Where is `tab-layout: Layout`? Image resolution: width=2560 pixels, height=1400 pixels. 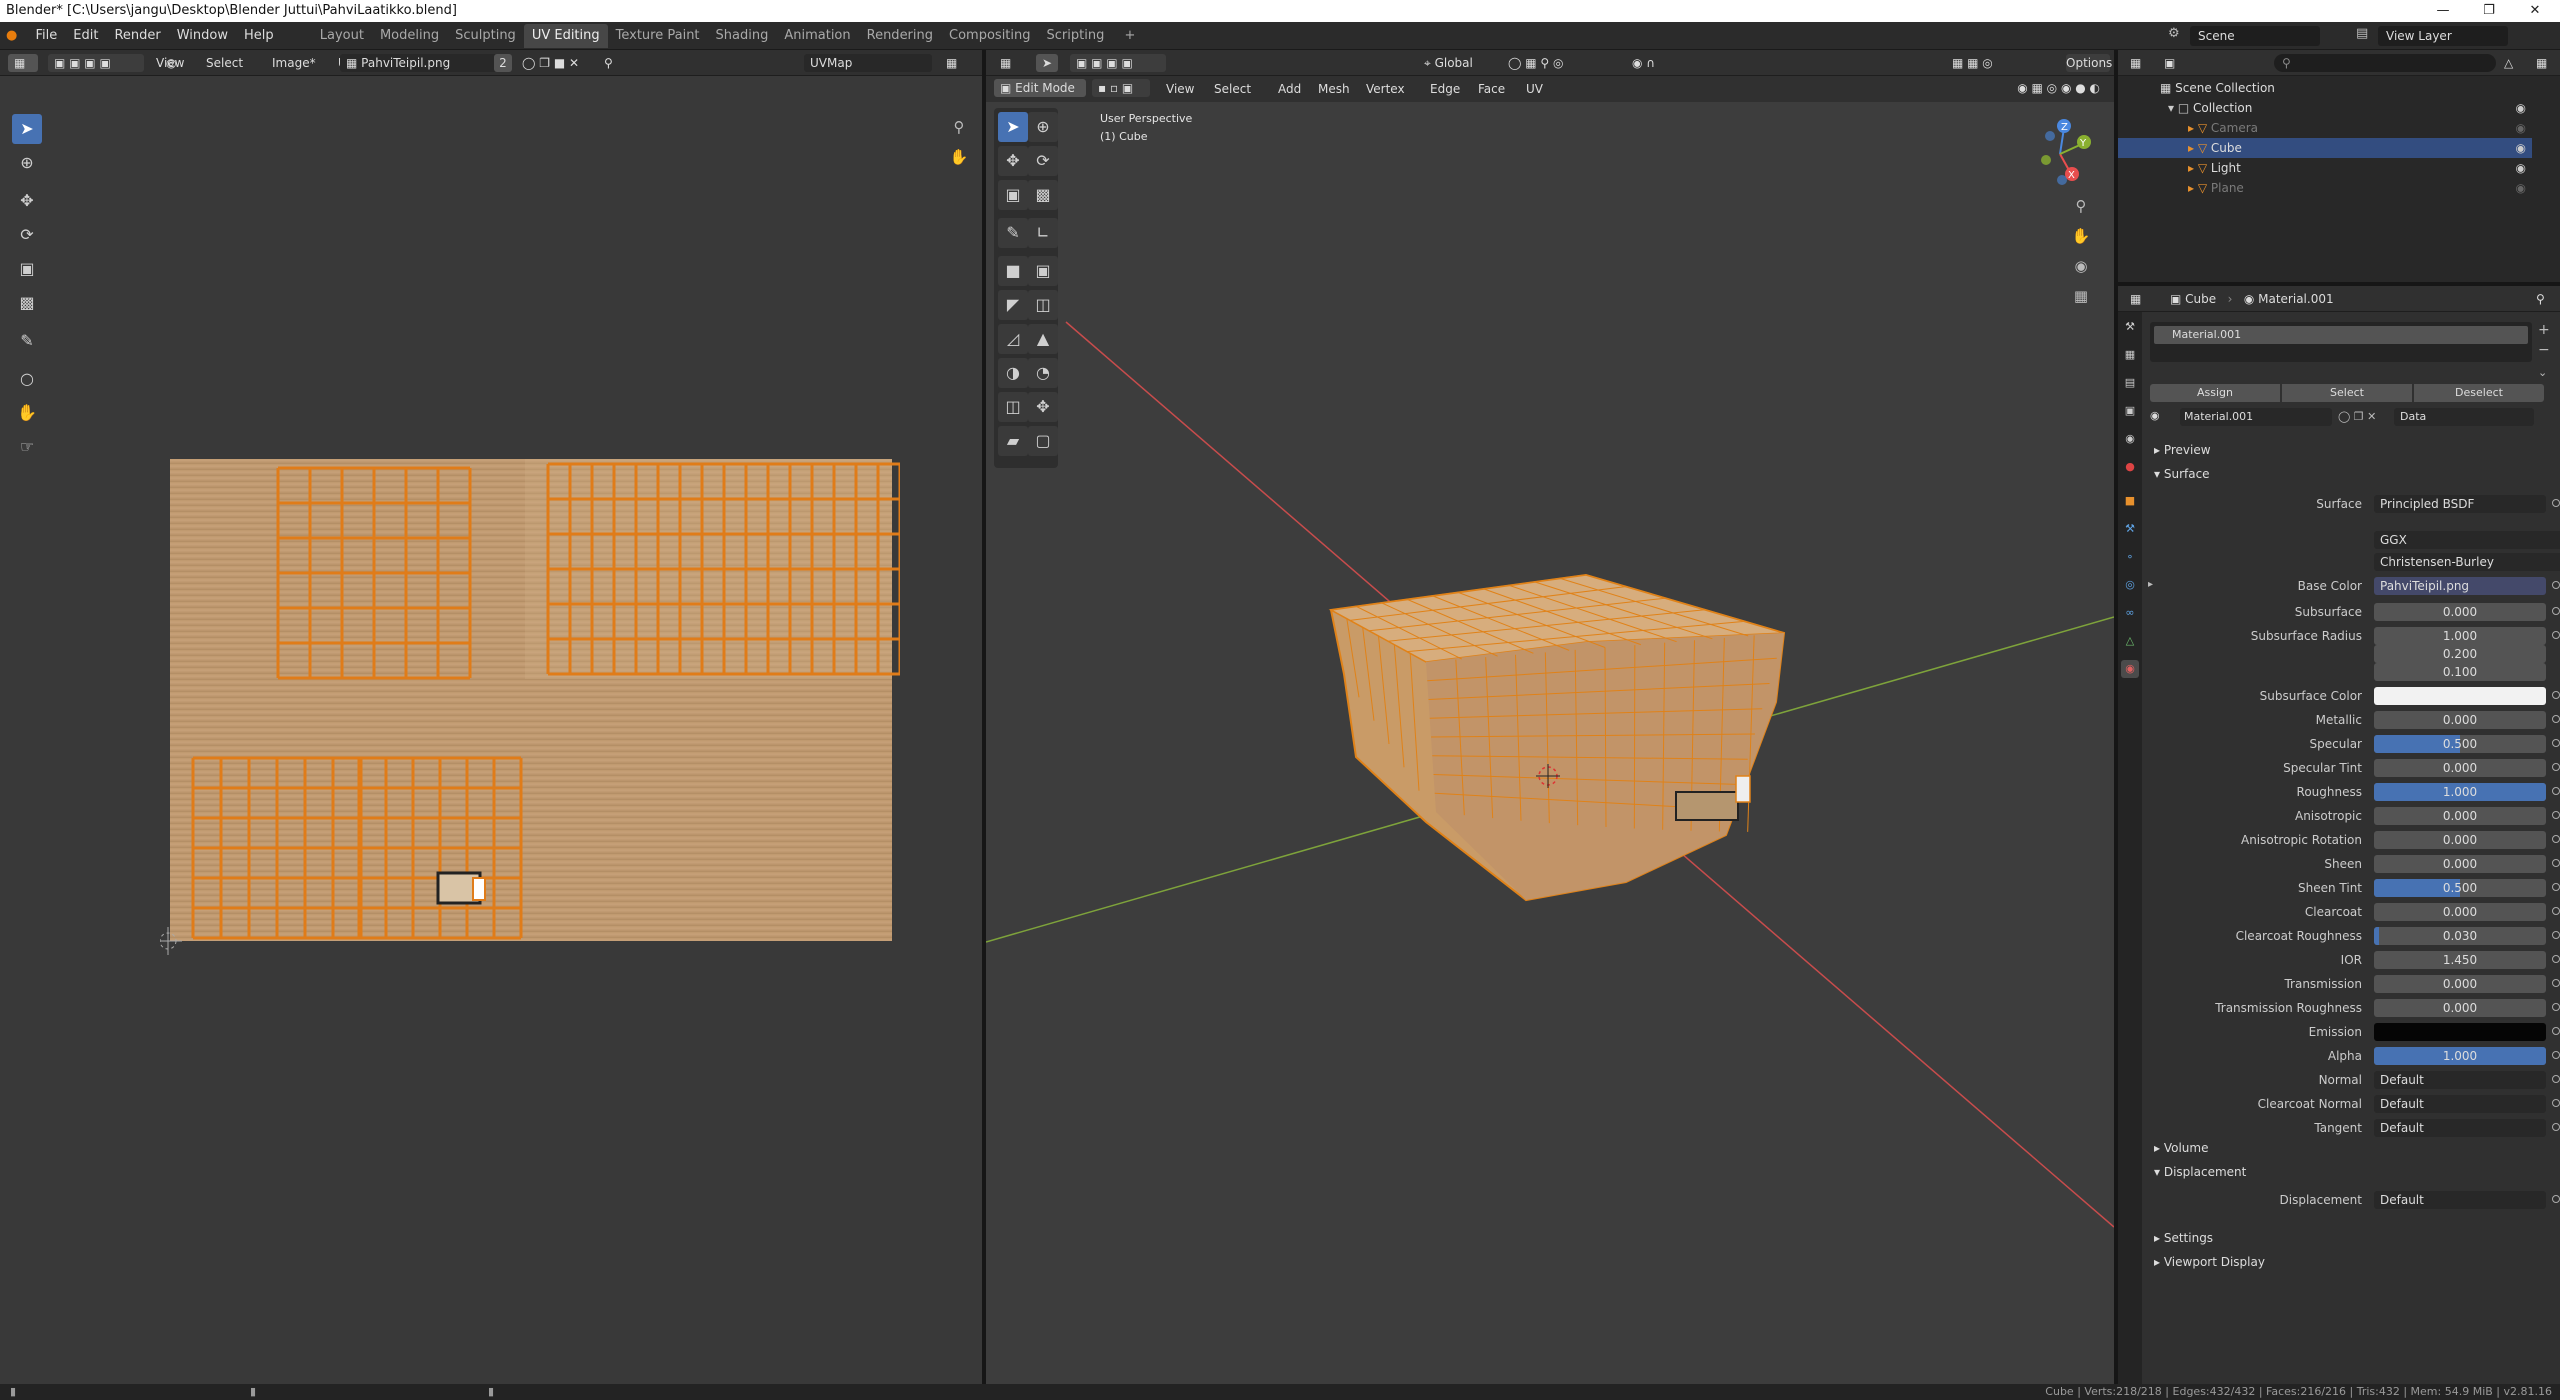 tab-layout: Layout is located at coordinates (342, 36).